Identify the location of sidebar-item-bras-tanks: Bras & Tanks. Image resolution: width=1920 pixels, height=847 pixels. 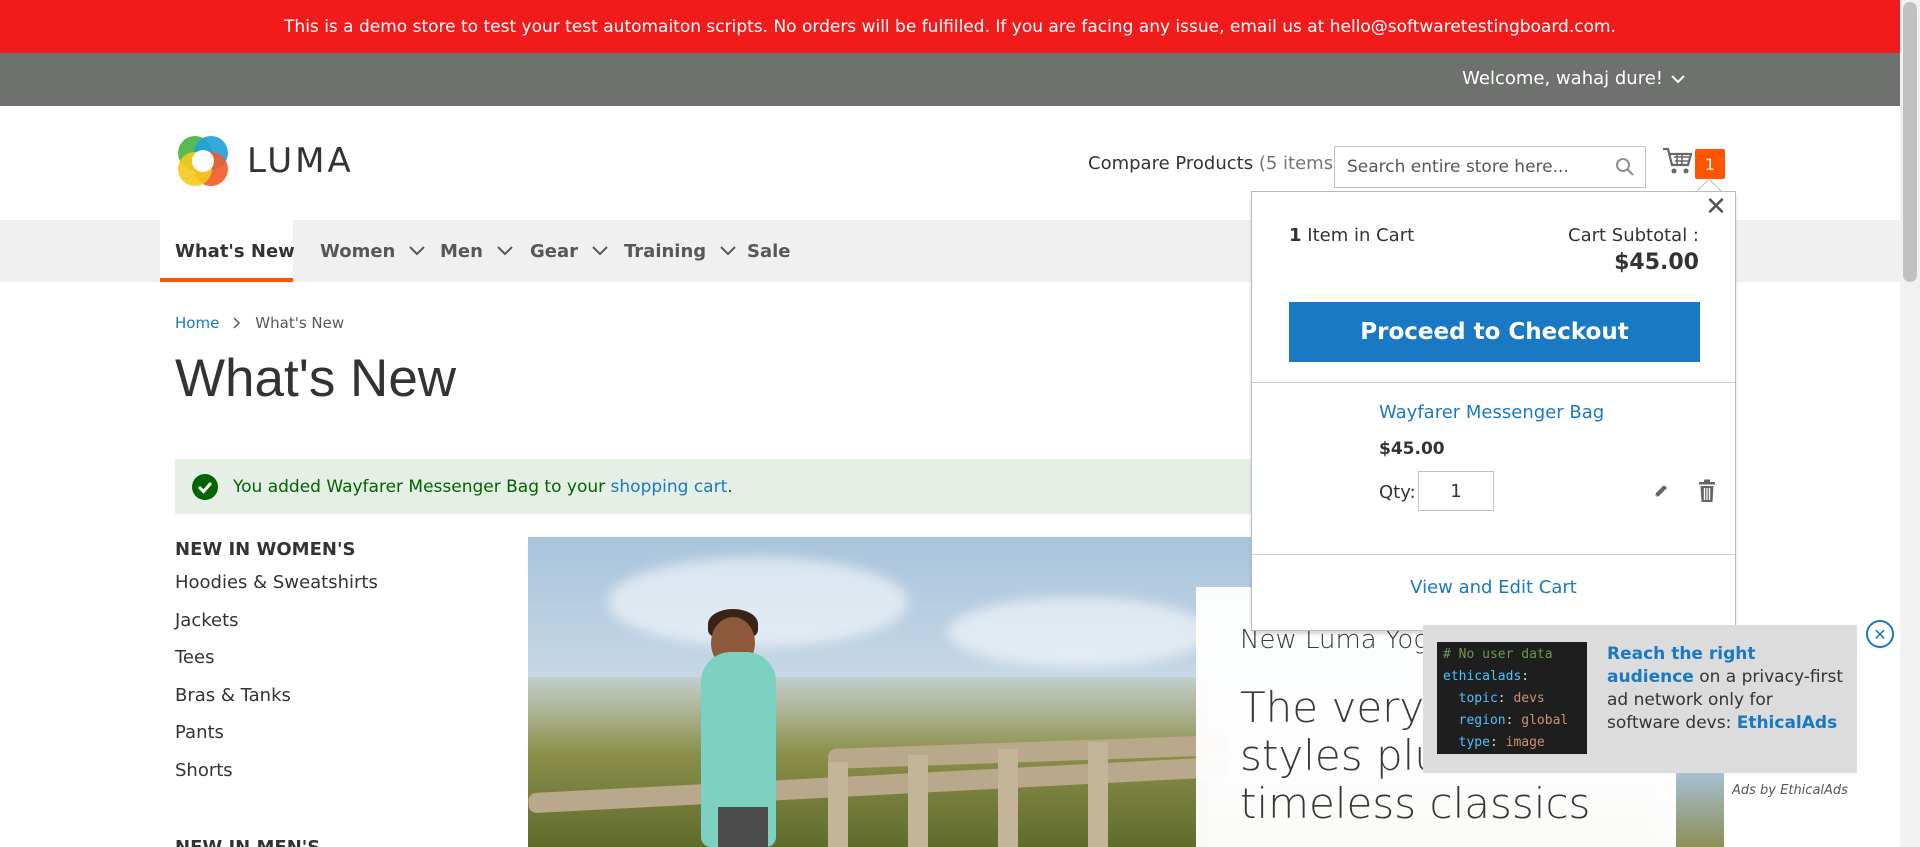
(276, 704).